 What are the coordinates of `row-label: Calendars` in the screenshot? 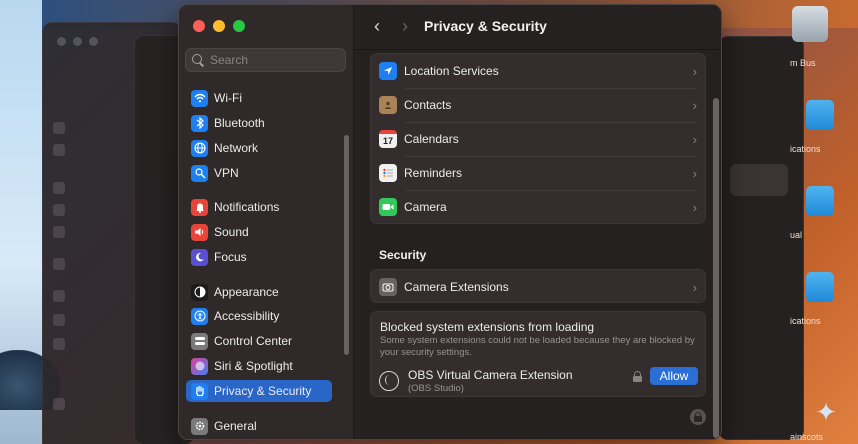 It's located at (431, 139).